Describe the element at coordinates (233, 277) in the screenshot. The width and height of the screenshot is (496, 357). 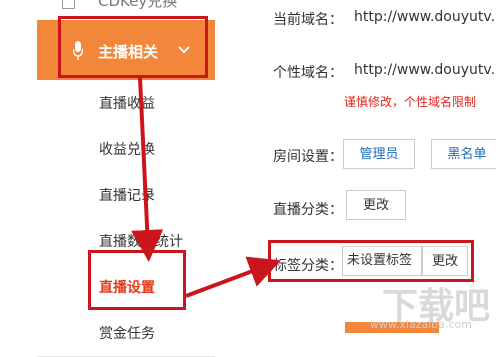
I see `annotation-arrow-right` at that location.